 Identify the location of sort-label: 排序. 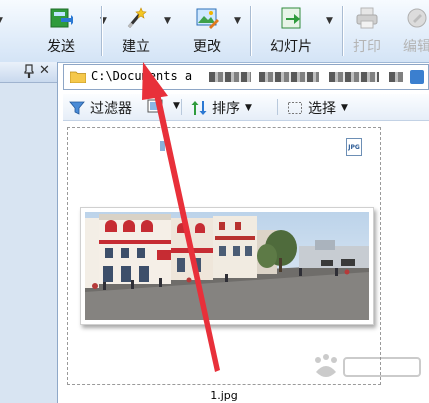
(226, 109).